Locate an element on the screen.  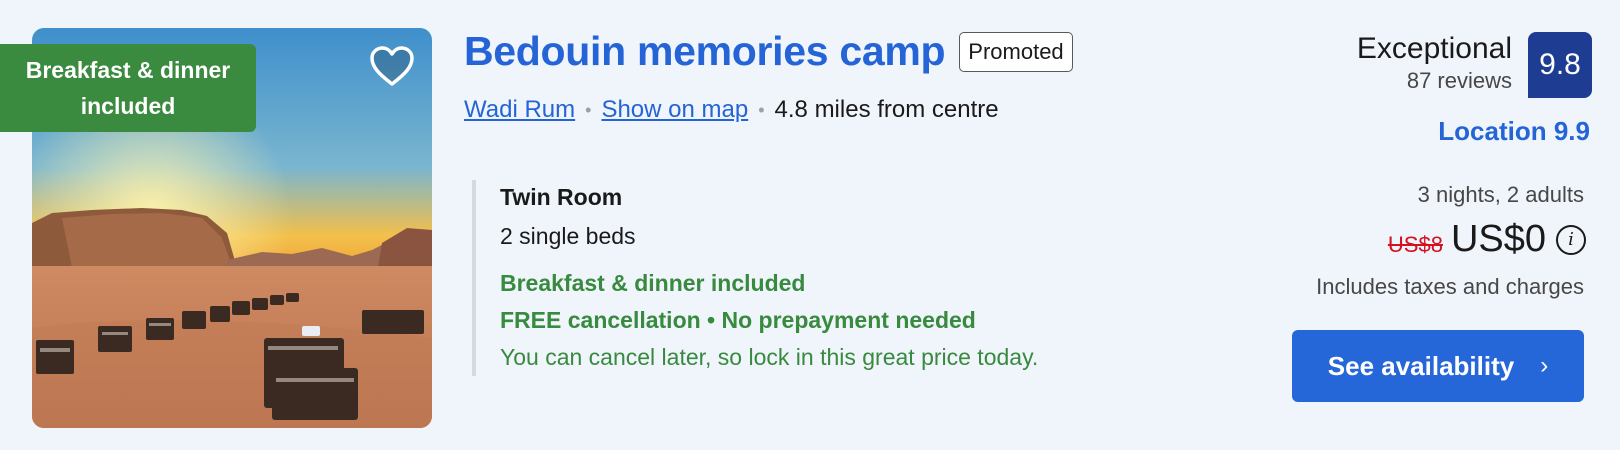
meal-plan-badge: Breakfast & dinner included is located at coordinates (128, 88).